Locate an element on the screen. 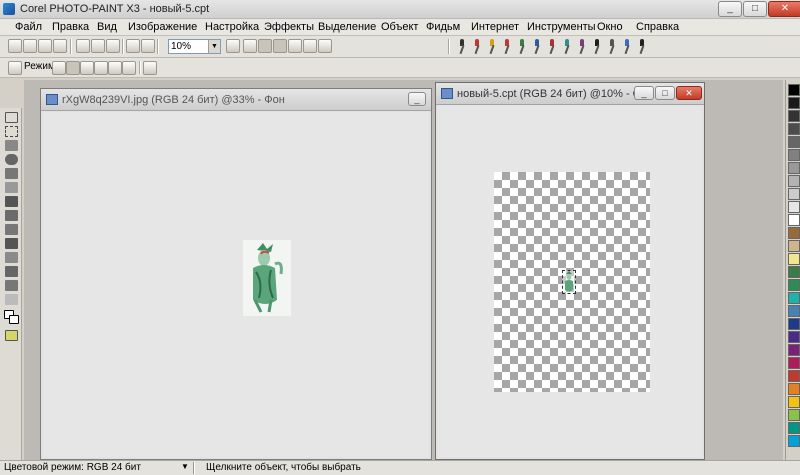  menu-effects: Эффекты is located at coordinates (289, 27).